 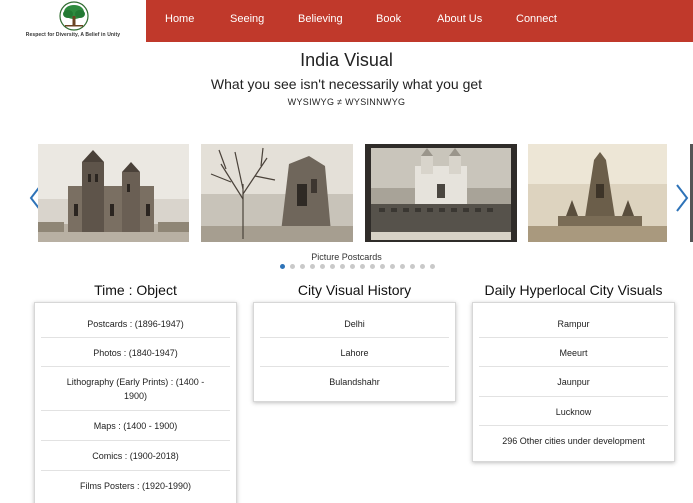 I want to click on list-item-rampur: Rampur, so click(x=573, y=323).